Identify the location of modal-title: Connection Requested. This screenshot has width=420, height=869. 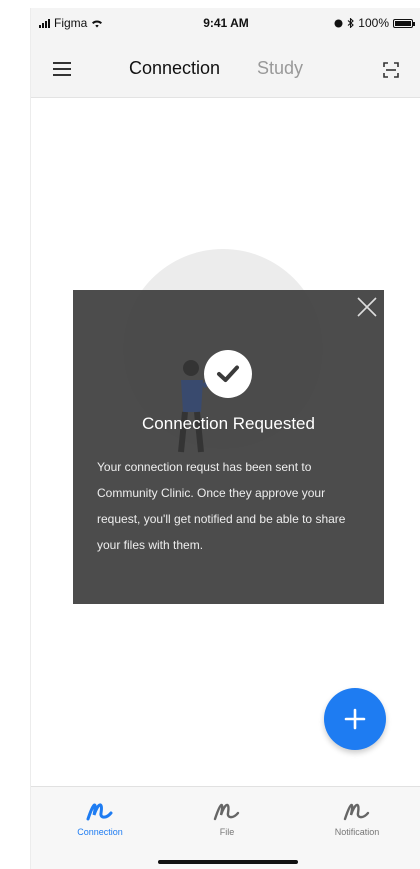
(228, 423).